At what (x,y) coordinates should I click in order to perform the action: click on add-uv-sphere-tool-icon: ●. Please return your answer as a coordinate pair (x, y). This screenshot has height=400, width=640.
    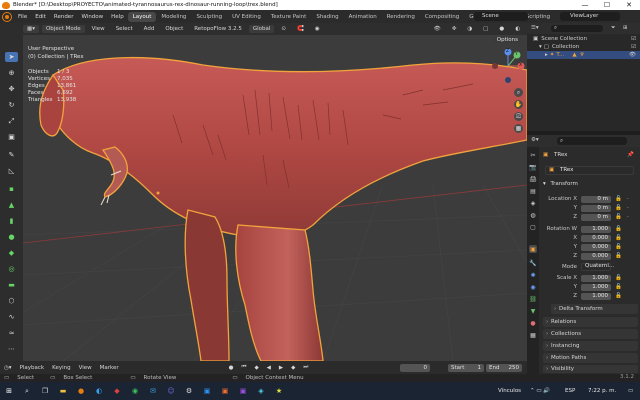
    Looking at the image, I should click on (11, 237).